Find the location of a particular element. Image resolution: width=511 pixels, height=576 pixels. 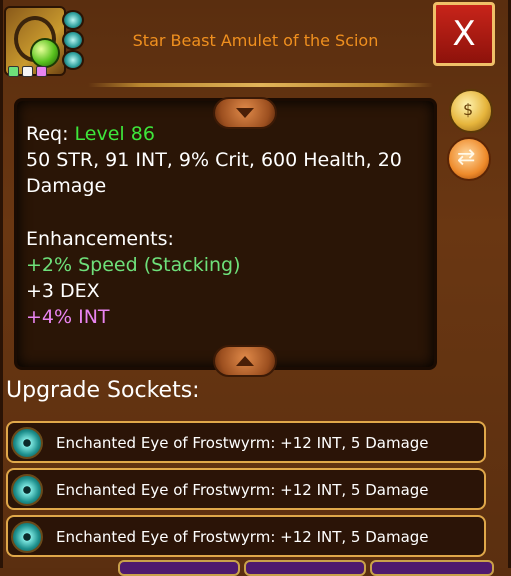

chip-pink is located at coordinates (41, 71).